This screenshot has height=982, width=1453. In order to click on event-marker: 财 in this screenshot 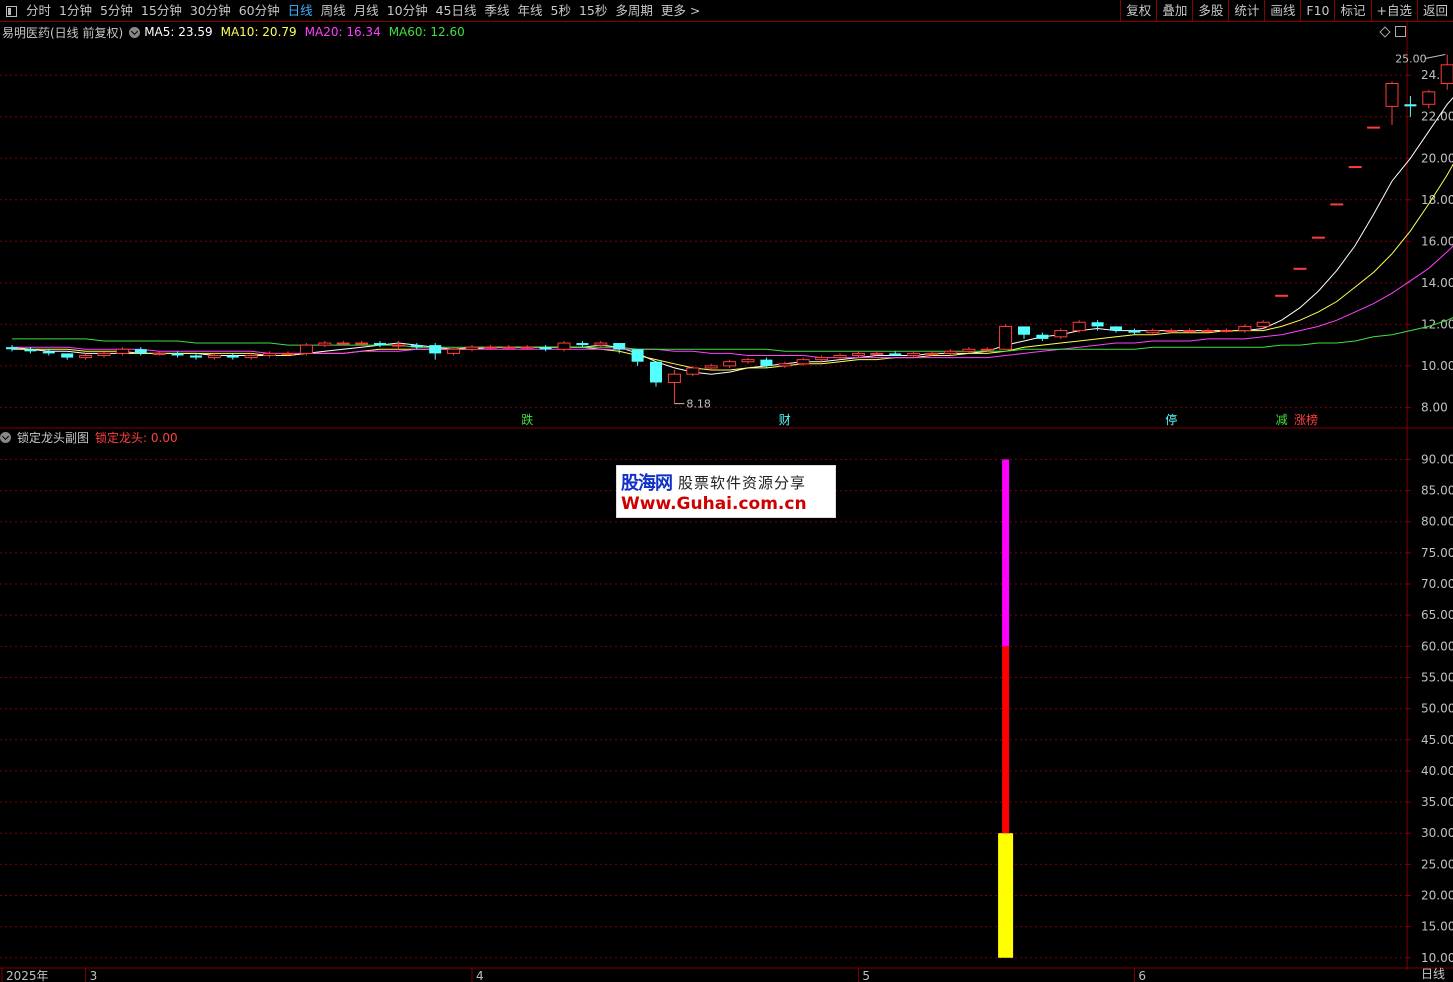, I will do `click(785, 420)`.